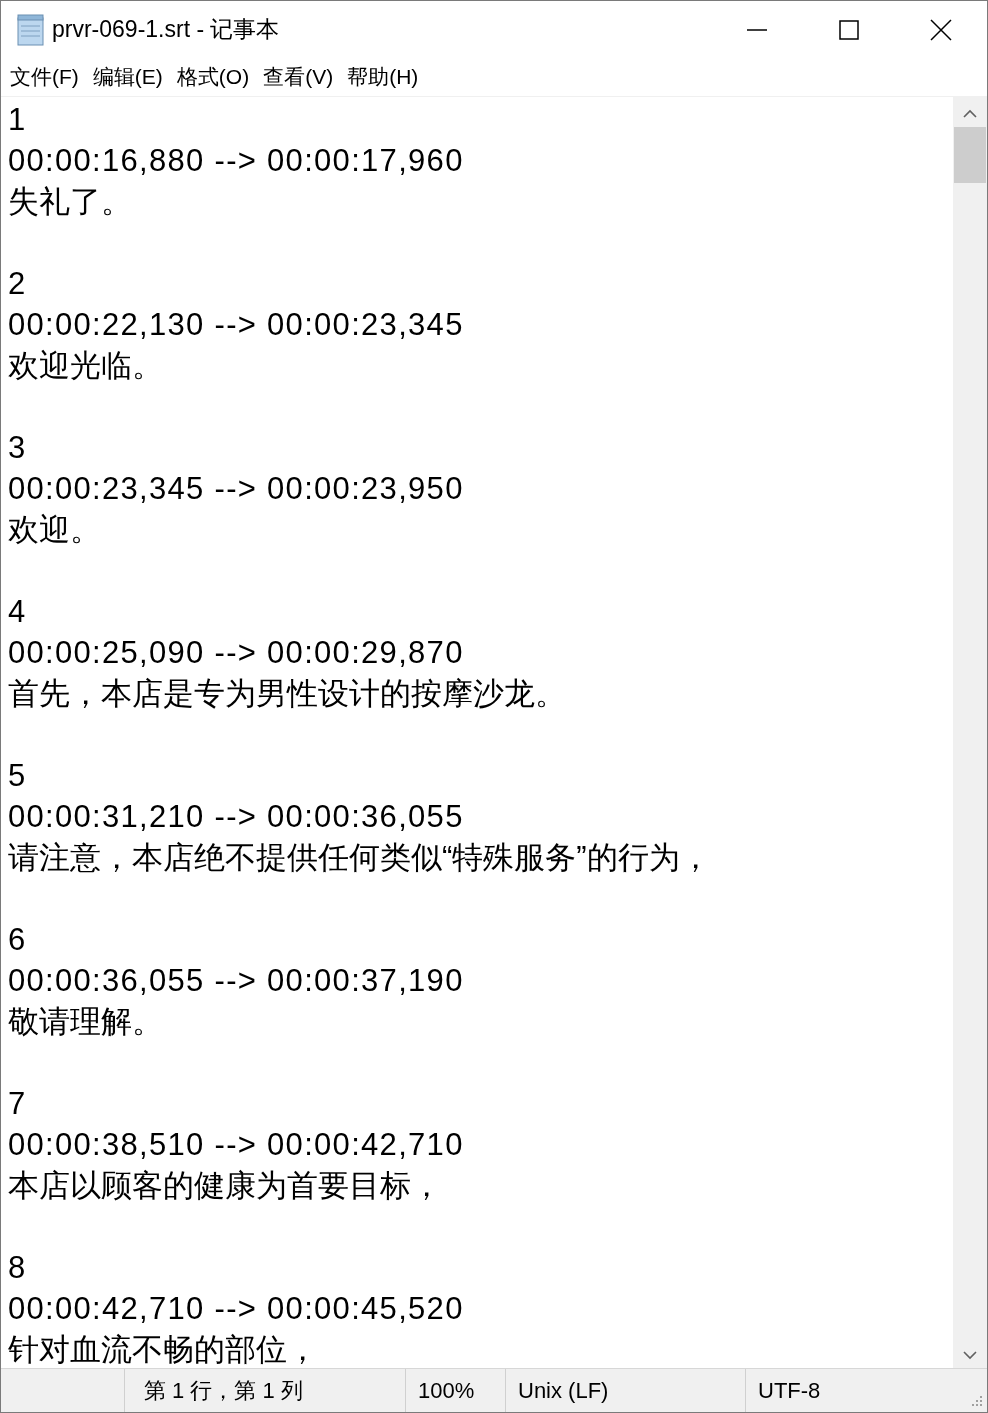 The height and width of the screenshot is (1413, 988). I want to click on scroll-up-icon, so click(970, 114).